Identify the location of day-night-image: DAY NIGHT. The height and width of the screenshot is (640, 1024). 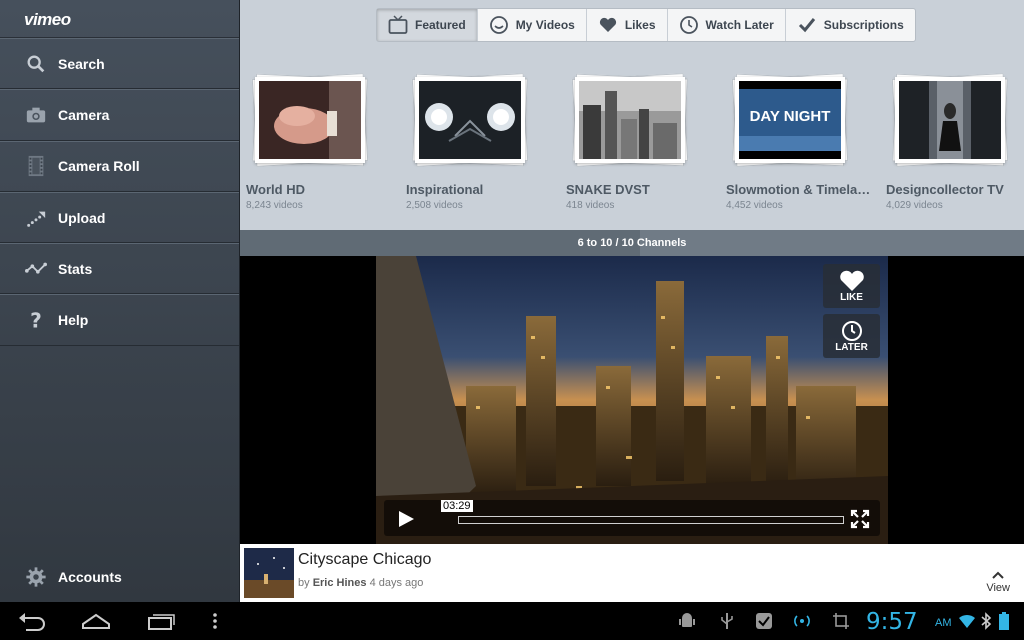
(790, 120).